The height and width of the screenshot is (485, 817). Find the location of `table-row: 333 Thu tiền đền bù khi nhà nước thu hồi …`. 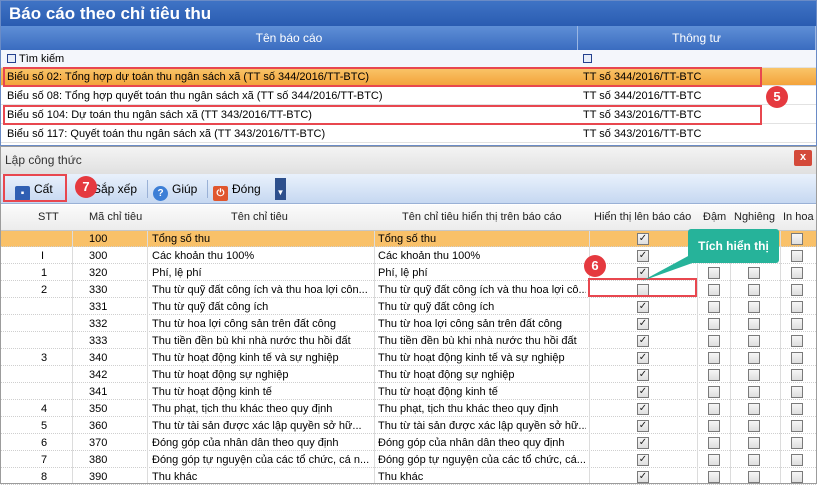

table-row: 333 Thu tiền đền bù khi nhà nước thu hồi … is located at coordinates (408, 341).